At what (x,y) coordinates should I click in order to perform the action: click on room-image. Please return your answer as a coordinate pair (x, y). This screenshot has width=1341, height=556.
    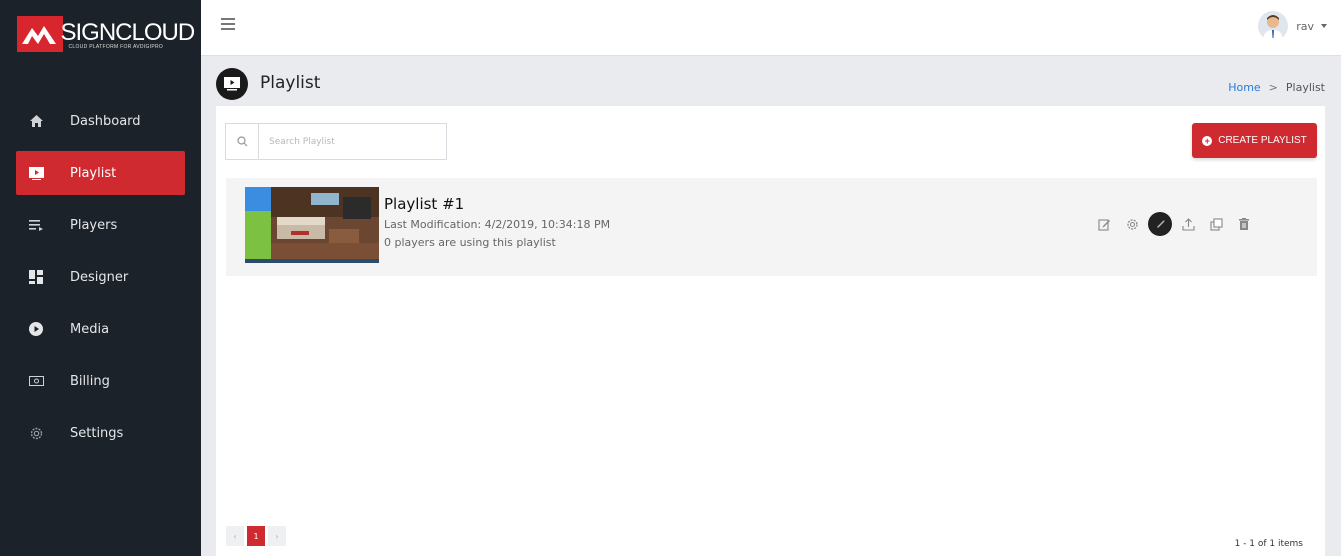
    Looking at the image, I should click on (325, 224).